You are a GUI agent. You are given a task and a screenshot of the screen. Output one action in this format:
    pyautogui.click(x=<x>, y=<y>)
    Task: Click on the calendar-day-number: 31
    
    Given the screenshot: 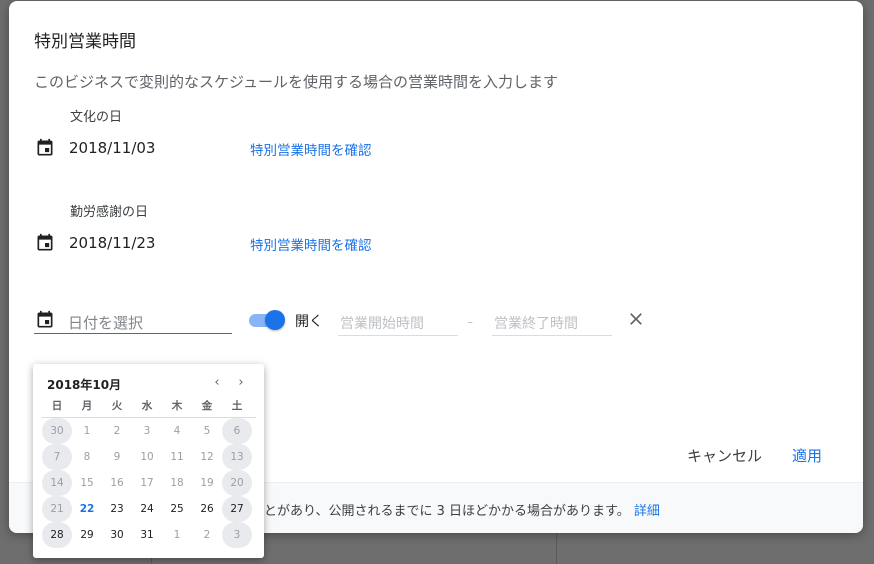 What is the action you would take?
    pyautogui.click(x=147, y=535)
    